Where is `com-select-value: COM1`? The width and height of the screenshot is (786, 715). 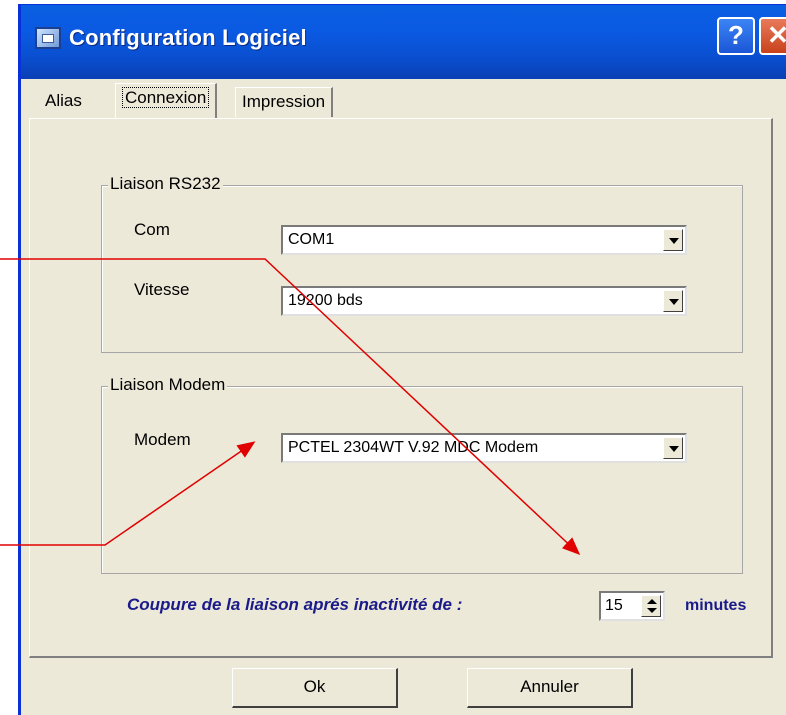 com-select-value: COM1 is located at coordinates (311, 239).